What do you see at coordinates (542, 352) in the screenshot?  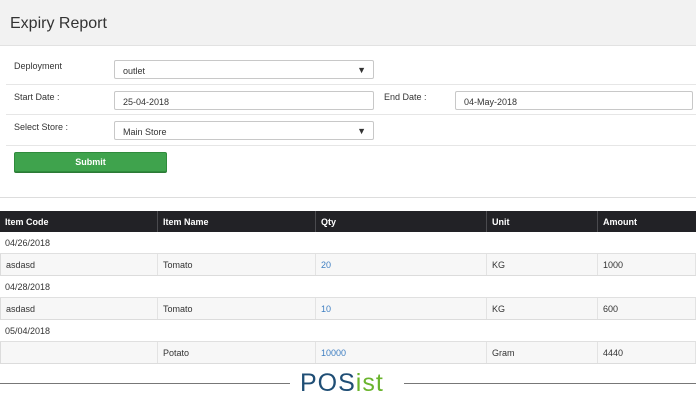 I see `unit-cell: Gram` at bounding box center [542, 352].